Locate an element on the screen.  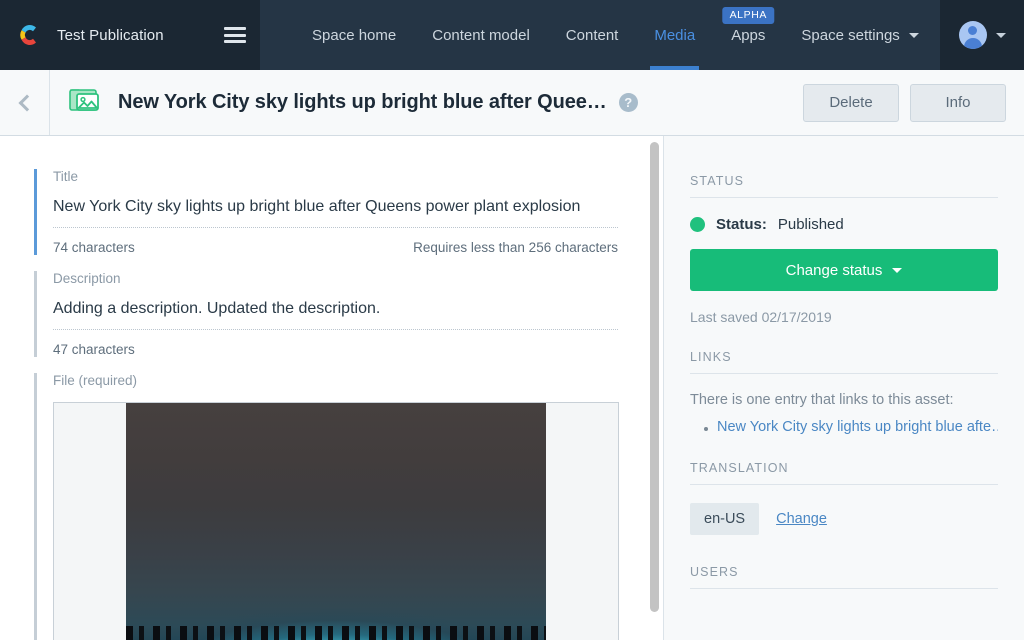
nav-label: Content is located at coordinates (592, 35).